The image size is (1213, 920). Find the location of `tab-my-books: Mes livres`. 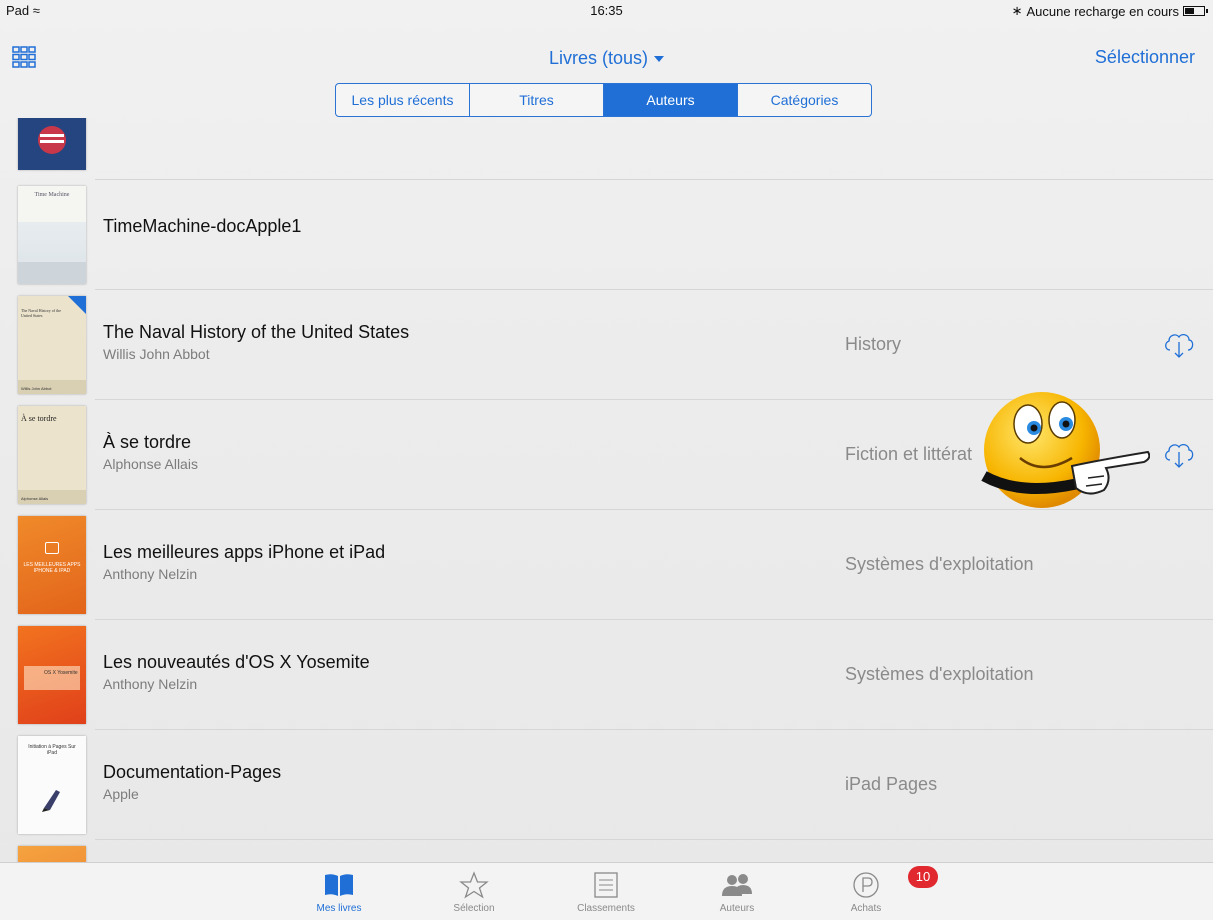

tab-my-books: Mes livres is located at coordinates (339, 891).